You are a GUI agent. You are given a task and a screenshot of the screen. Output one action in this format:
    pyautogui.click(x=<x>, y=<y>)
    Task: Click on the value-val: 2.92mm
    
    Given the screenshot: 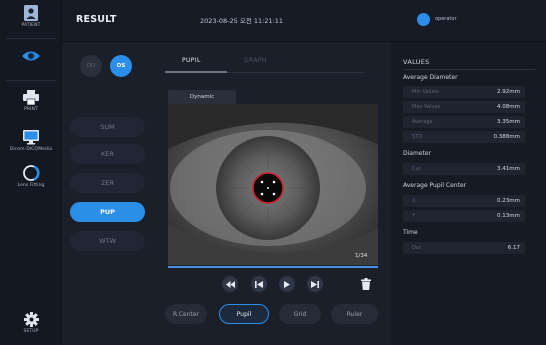 What is the action you would take?
    pyautogui.click(x=508, y=92)
    